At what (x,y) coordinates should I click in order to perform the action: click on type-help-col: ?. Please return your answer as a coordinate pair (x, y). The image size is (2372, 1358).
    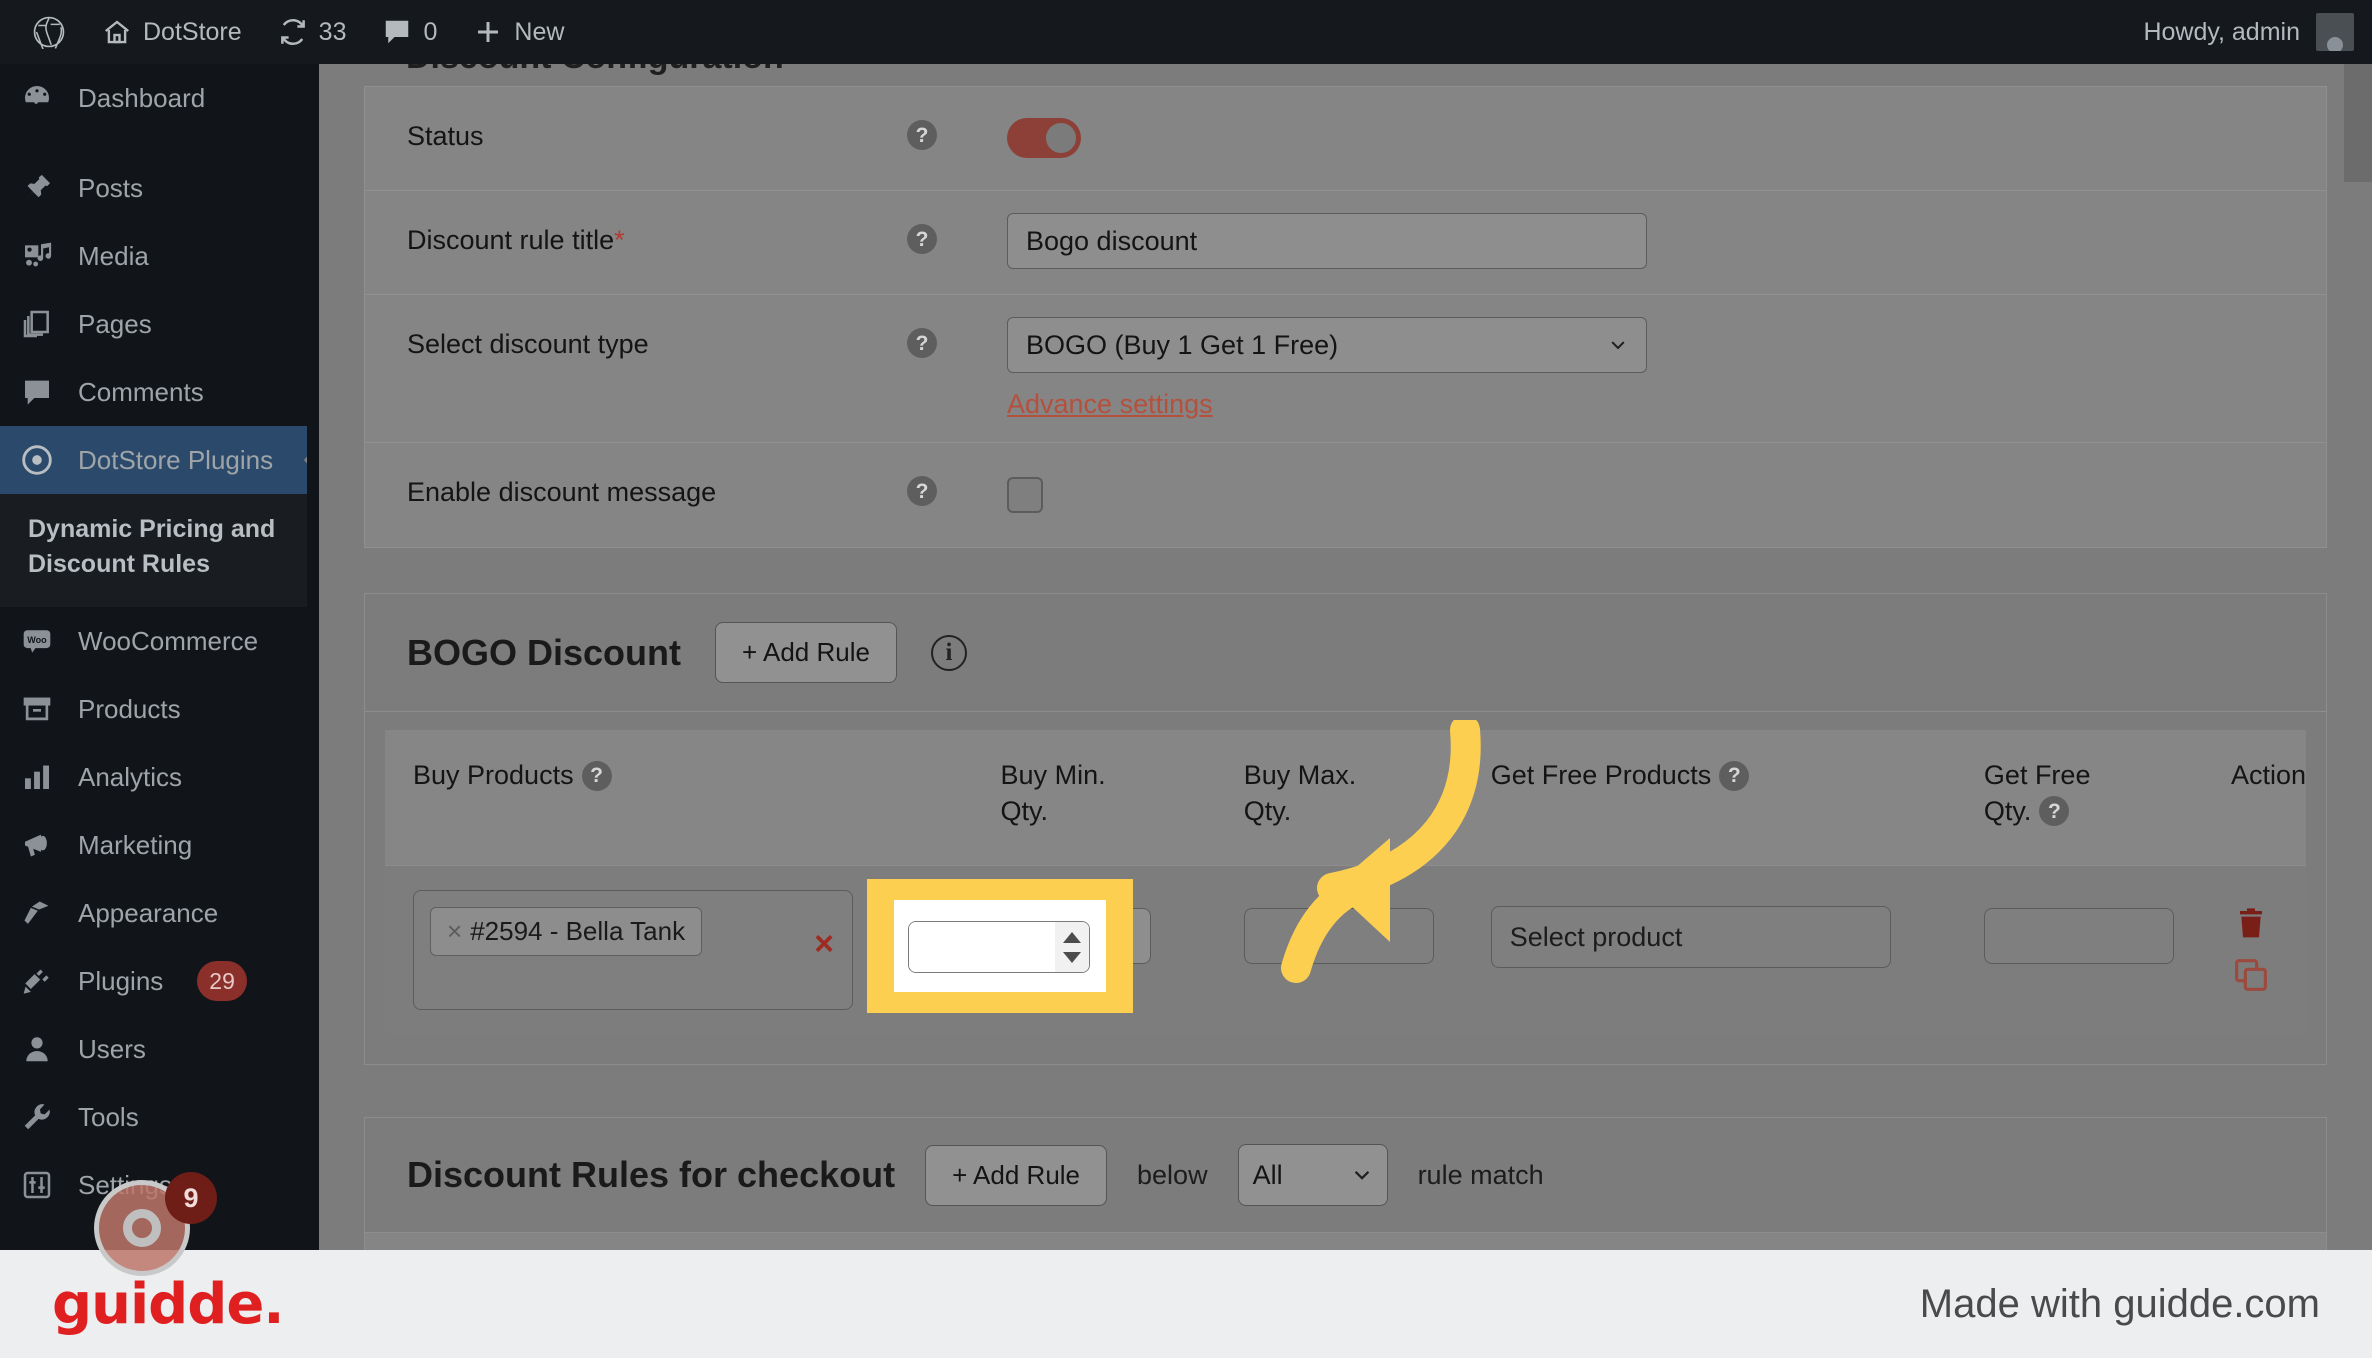
    Looking at the image, I should click on (957, 326).